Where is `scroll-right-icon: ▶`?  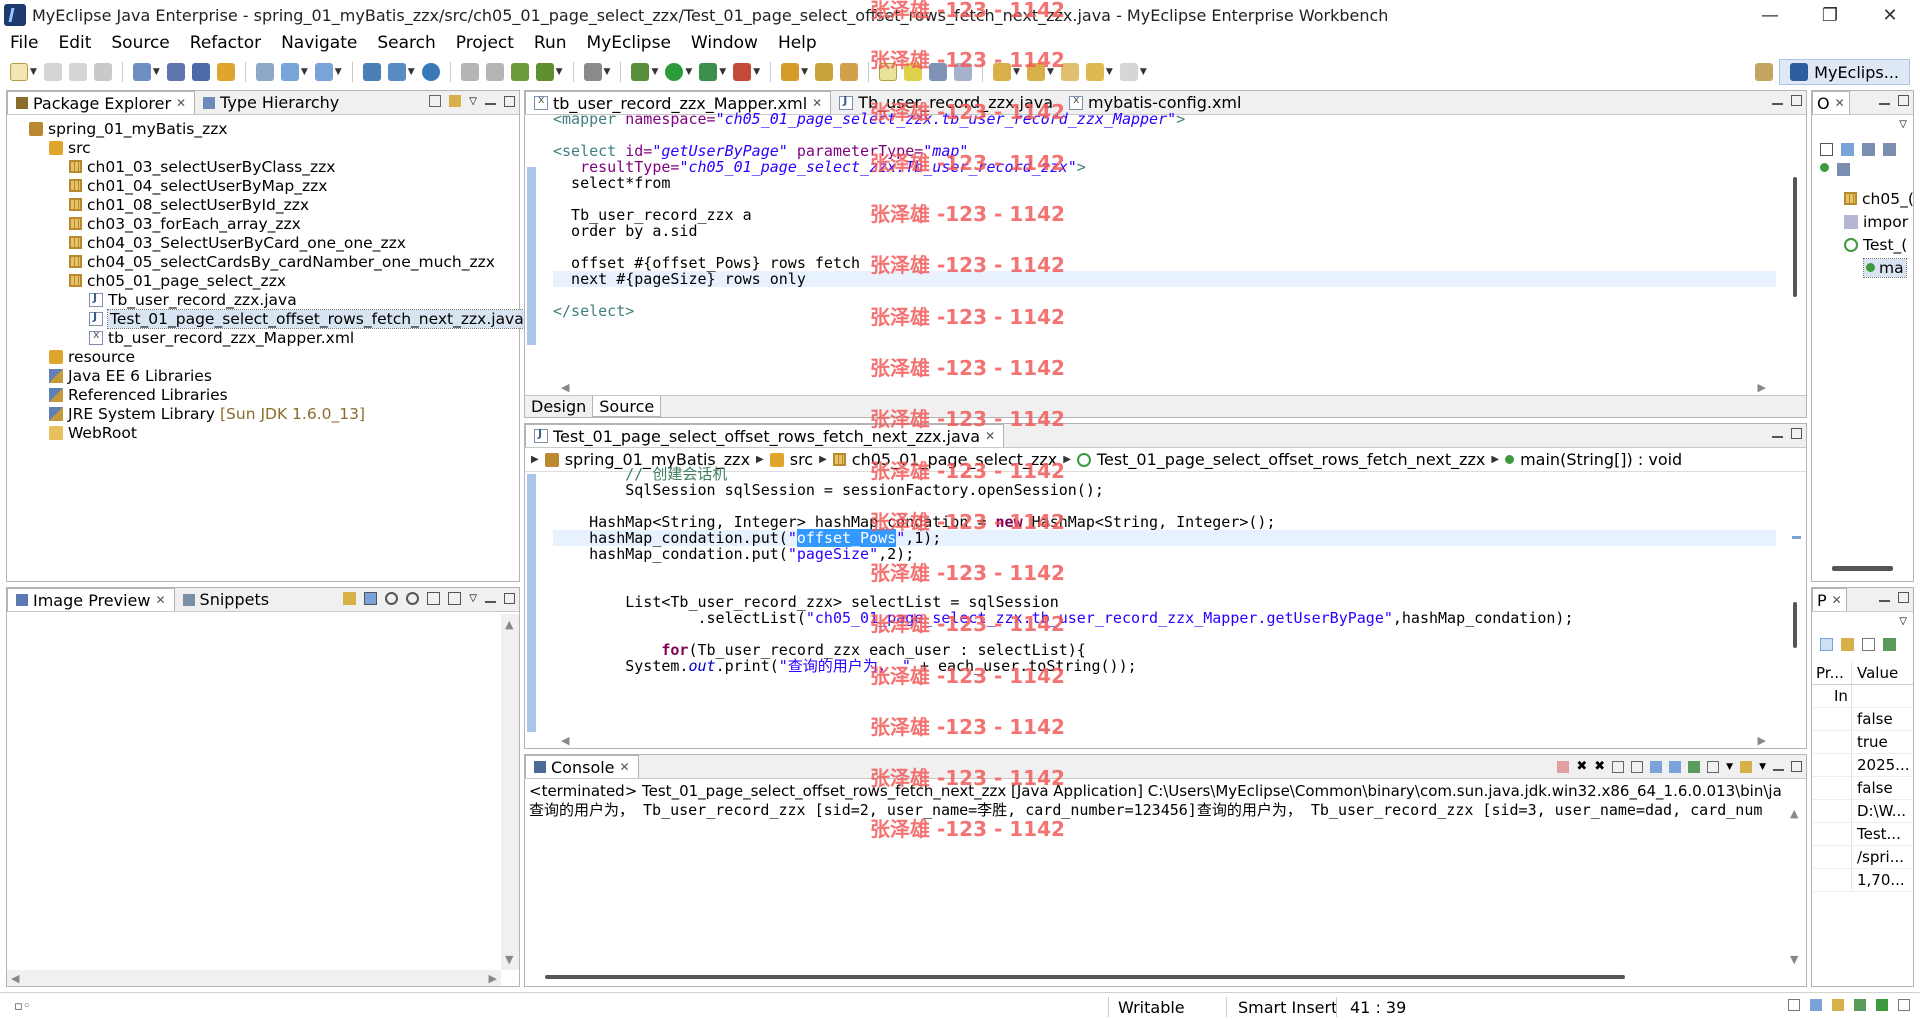 scroll-right-icon: ▶ is located at coordinates (493, 978).